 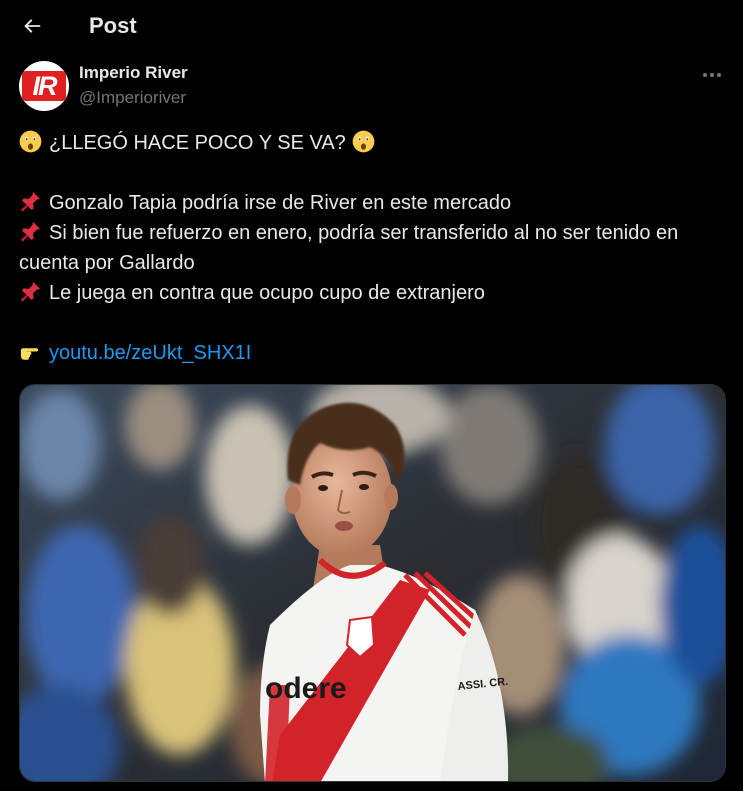 I want to click on pointing-hand-icon, so click(x=29, y=354).